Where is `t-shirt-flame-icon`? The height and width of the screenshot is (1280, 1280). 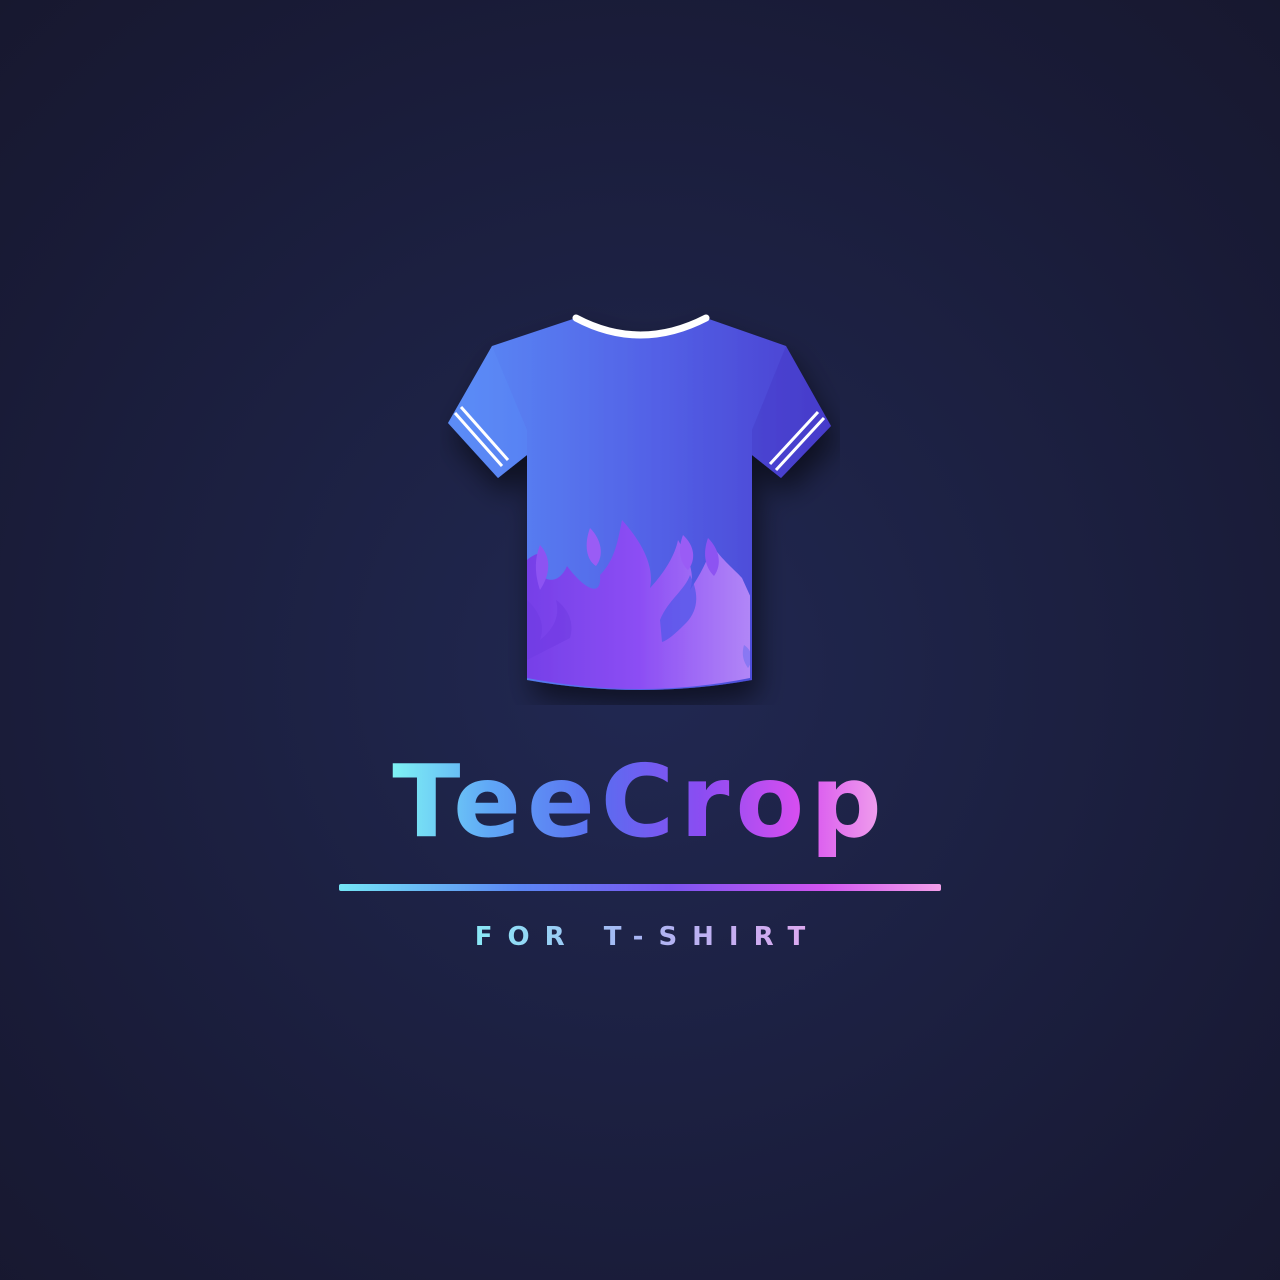
t-shirt-flame-icon is located at coordinates (639, 502).